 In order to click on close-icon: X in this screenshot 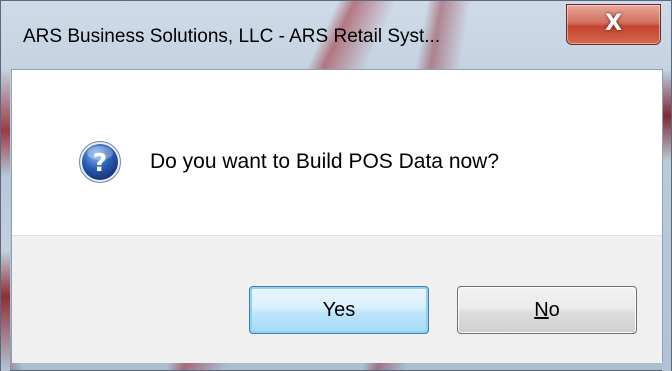, I will do `click(613, 23)`.